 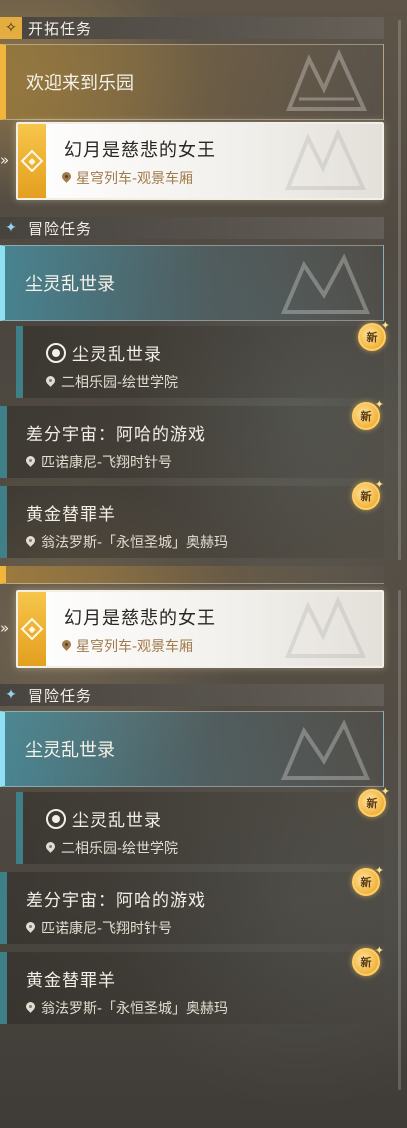 I want to click on section-header-trailblaze: ✧ 开拓任务, so click(x=192, y=28).